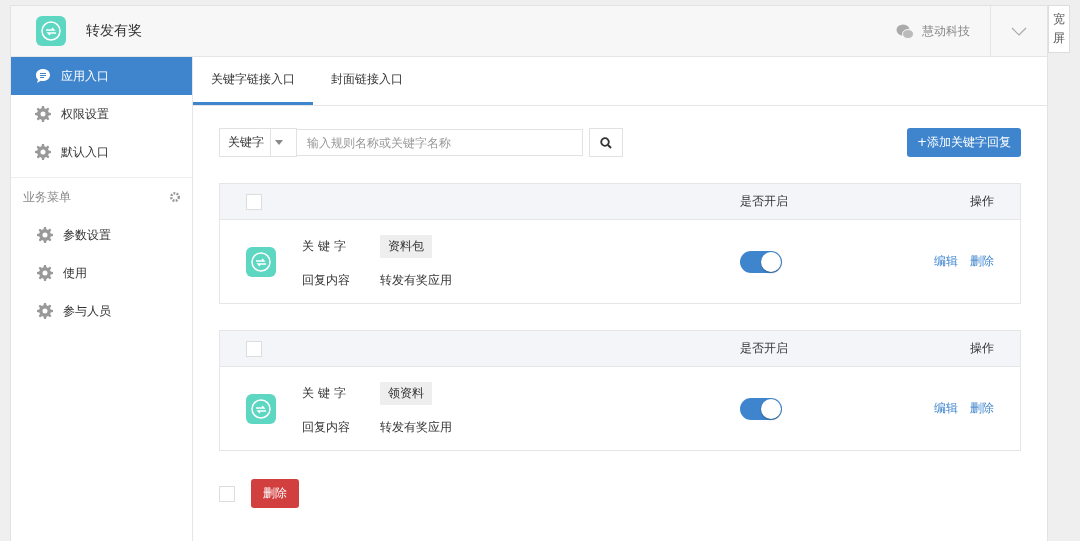 The width and height of the screenshot is (1080, 541). What do you see at coordinates (114, 31) in the screenshot?
I see `app-name: 转发有奖` at bounding box center [114, 31].